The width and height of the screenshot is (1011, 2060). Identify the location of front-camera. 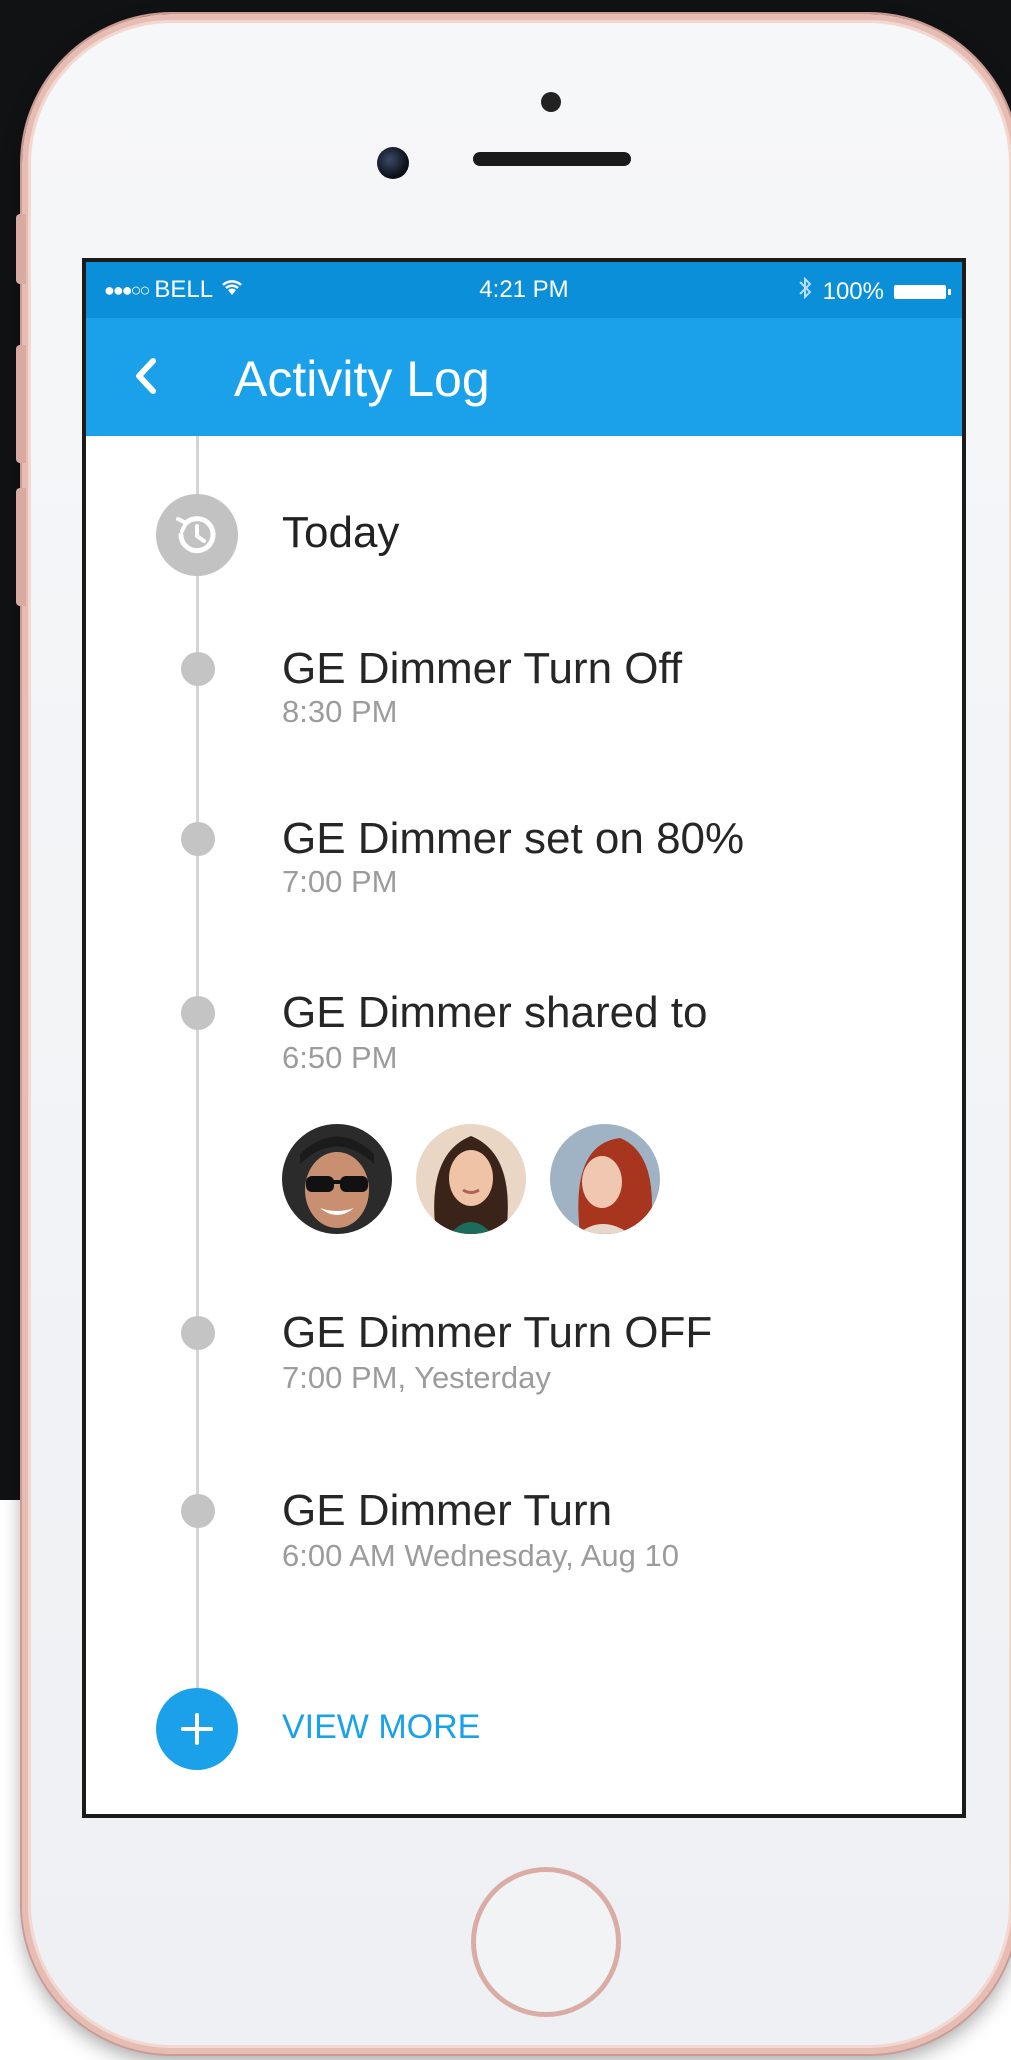
(393, 163).